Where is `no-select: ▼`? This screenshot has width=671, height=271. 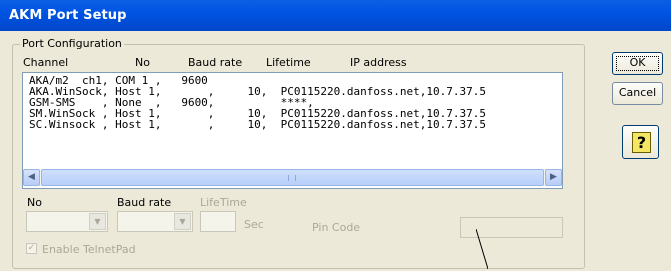
no-select: ▼ is located at coordinates (67, 221).